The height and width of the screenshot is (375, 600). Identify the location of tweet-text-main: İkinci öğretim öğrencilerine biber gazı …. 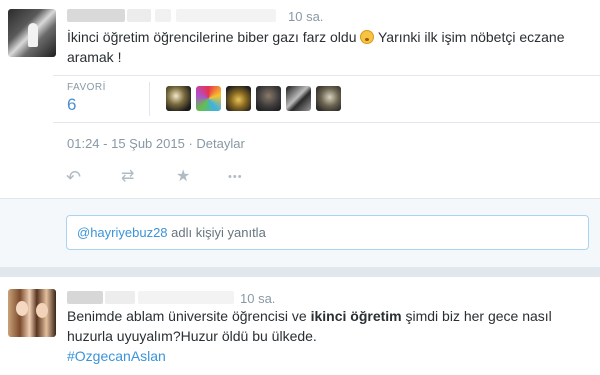
(212, 37).